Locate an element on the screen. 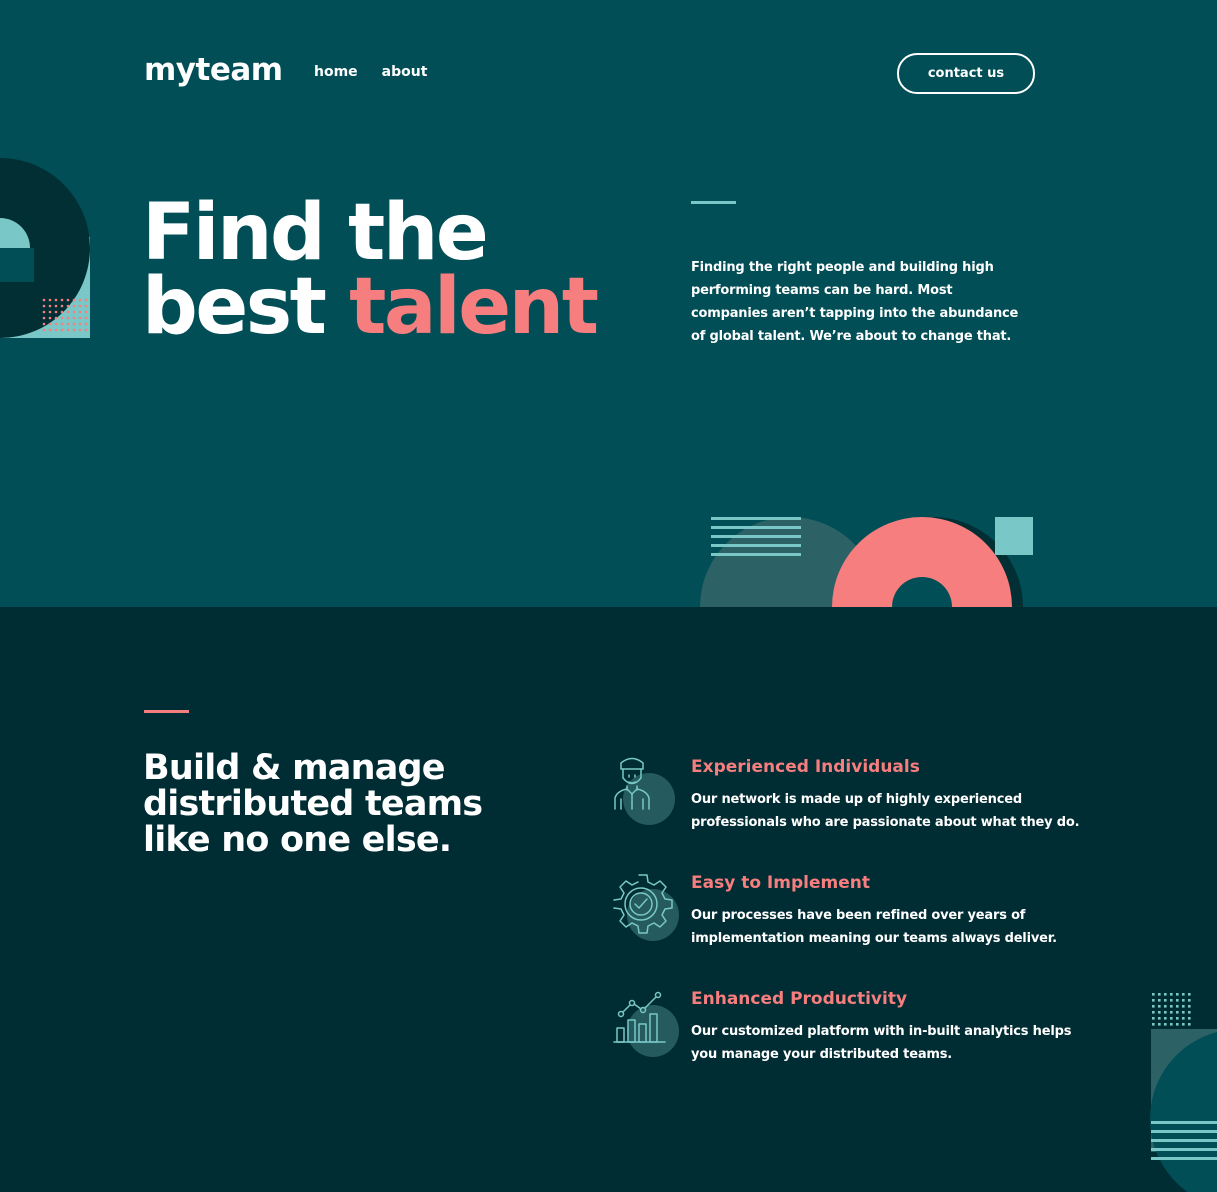 Image resolution: width=1217 pixels, height=1192 pixels. contact-us-button: contact us is located at coordinates (966, 73).